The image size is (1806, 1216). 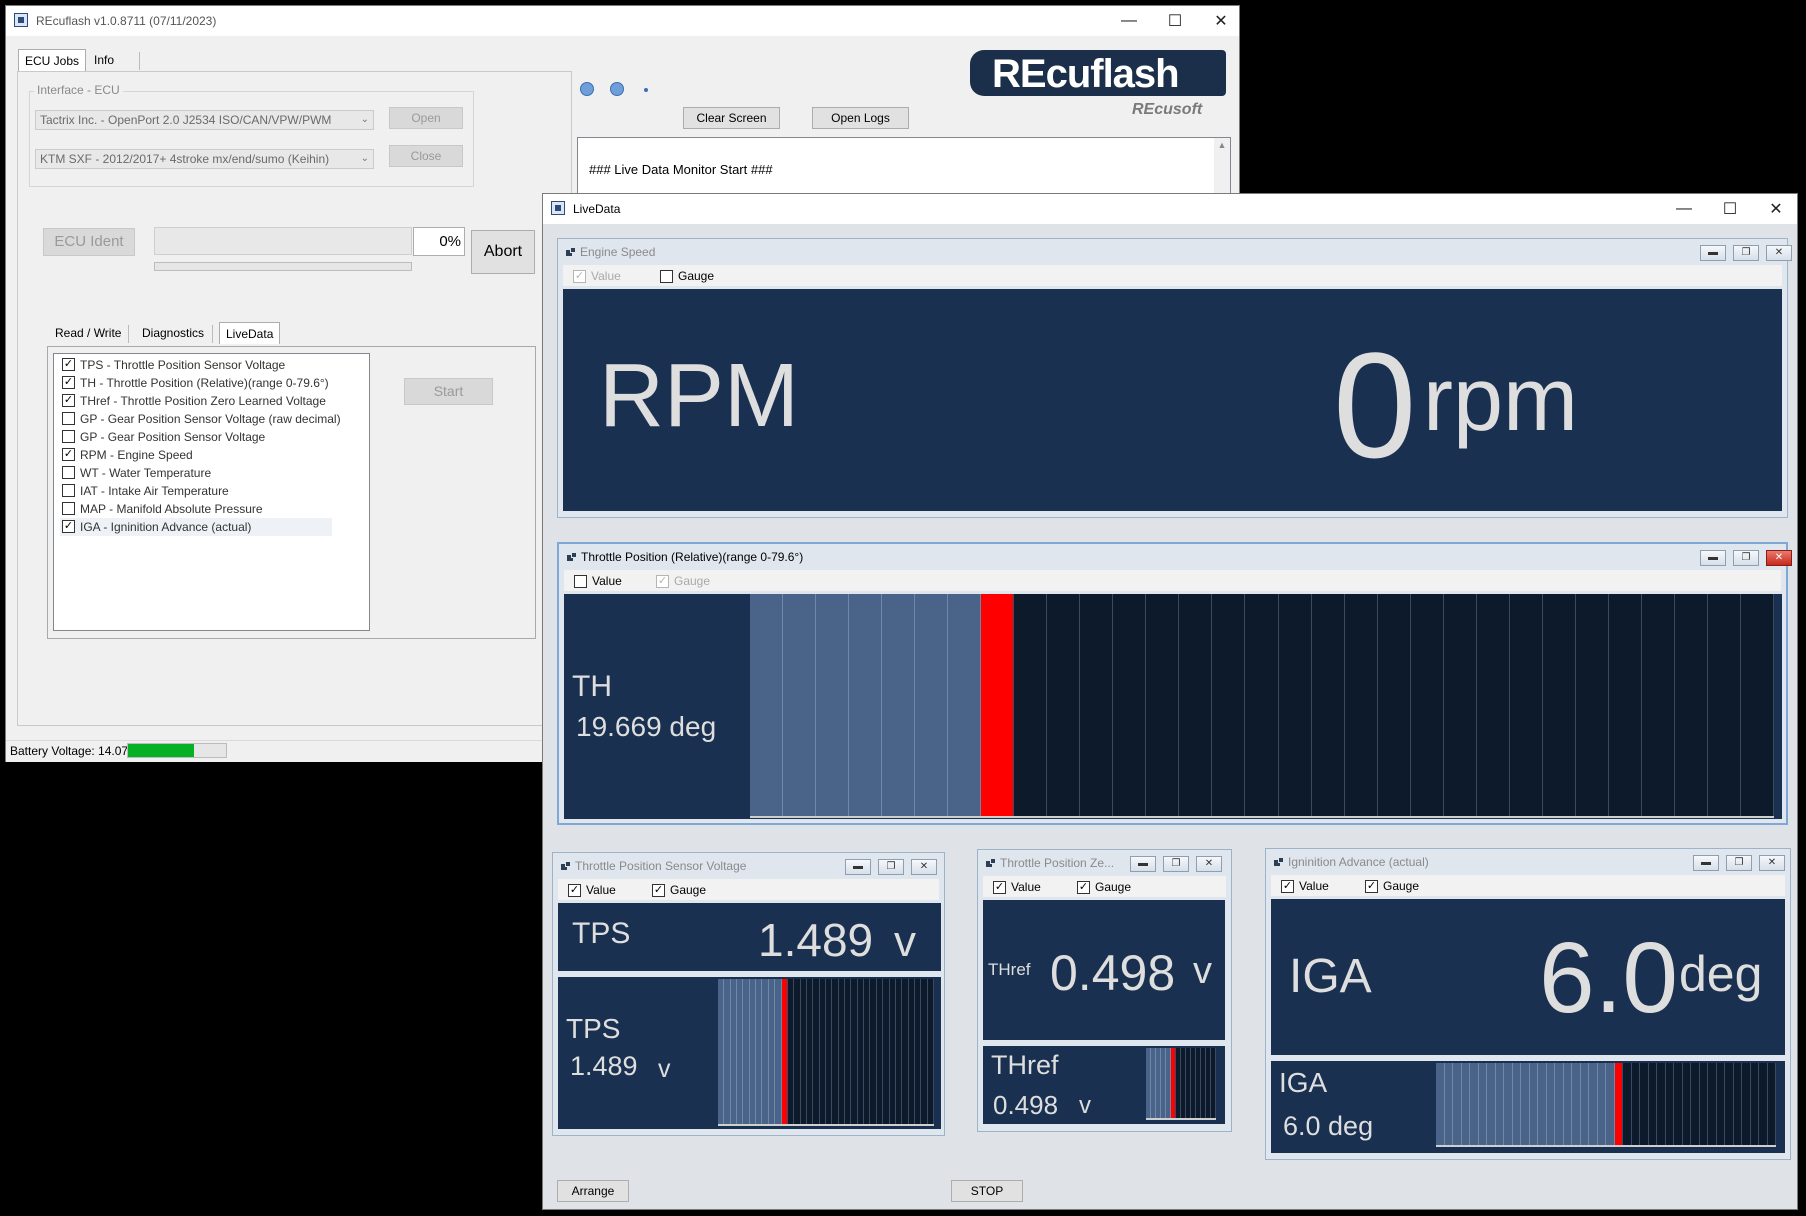 I want to click on arrange-button: Arrange, so click(x=593, y=1191).